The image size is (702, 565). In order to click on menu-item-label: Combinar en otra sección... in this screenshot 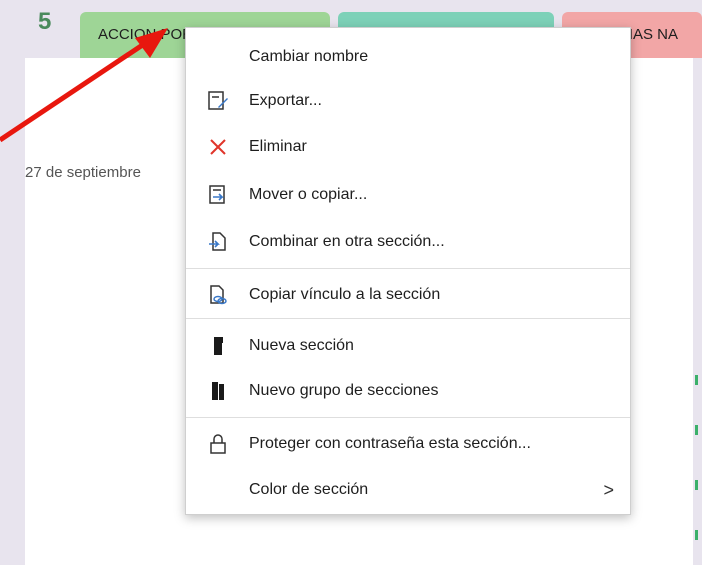, I will do `click(347, 241)`.